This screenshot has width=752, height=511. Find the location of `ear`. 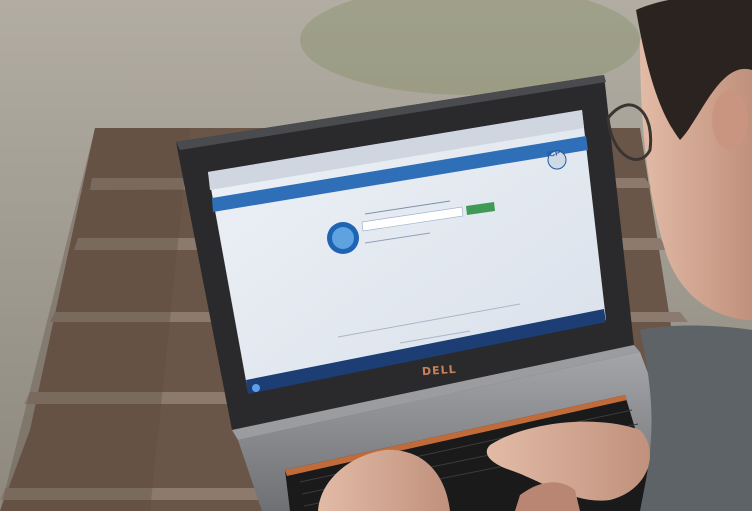

ear is located at coordinates (730, 120).